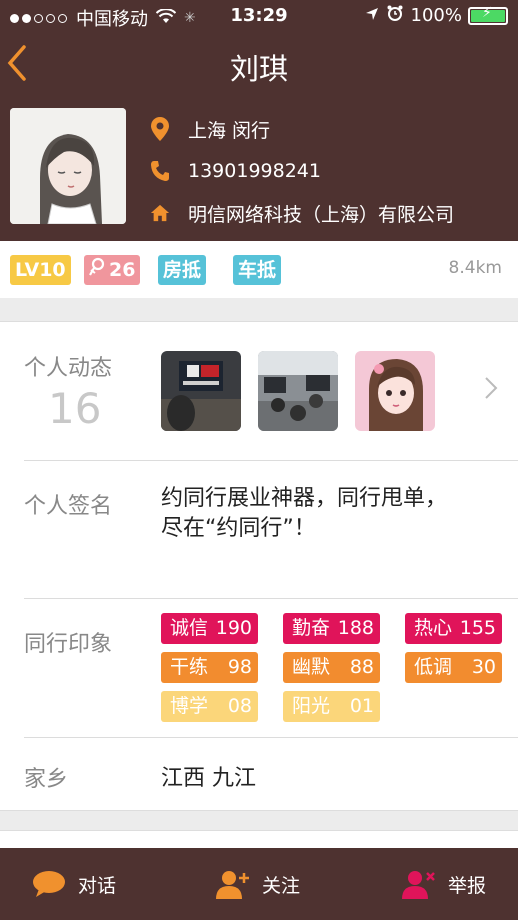 The height and width of the screenshot is (920, 518). Describe the element at coordinates (160, 213) in the screenshot. I see `home-icon` at that location.